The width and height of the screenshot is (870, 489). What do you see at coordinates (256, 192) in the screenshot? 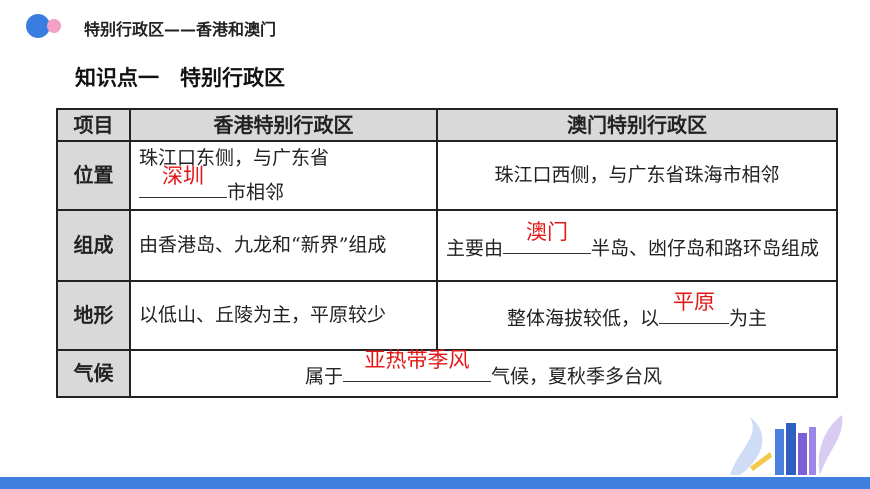
I see `hk-location-text-2: 市相邻` at bounding box center [256, 192].